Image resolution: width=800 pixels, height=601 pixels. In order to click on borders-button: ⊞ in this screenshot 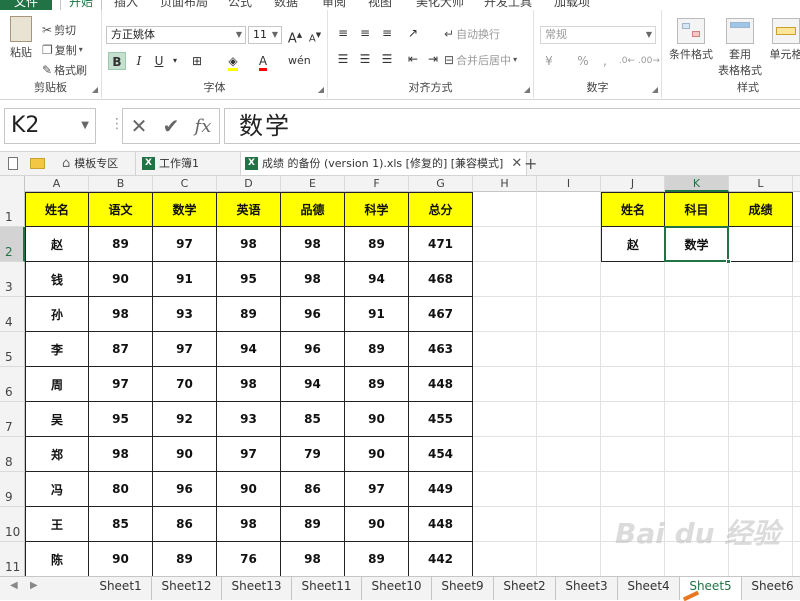, I will do `click(197, 61)`.